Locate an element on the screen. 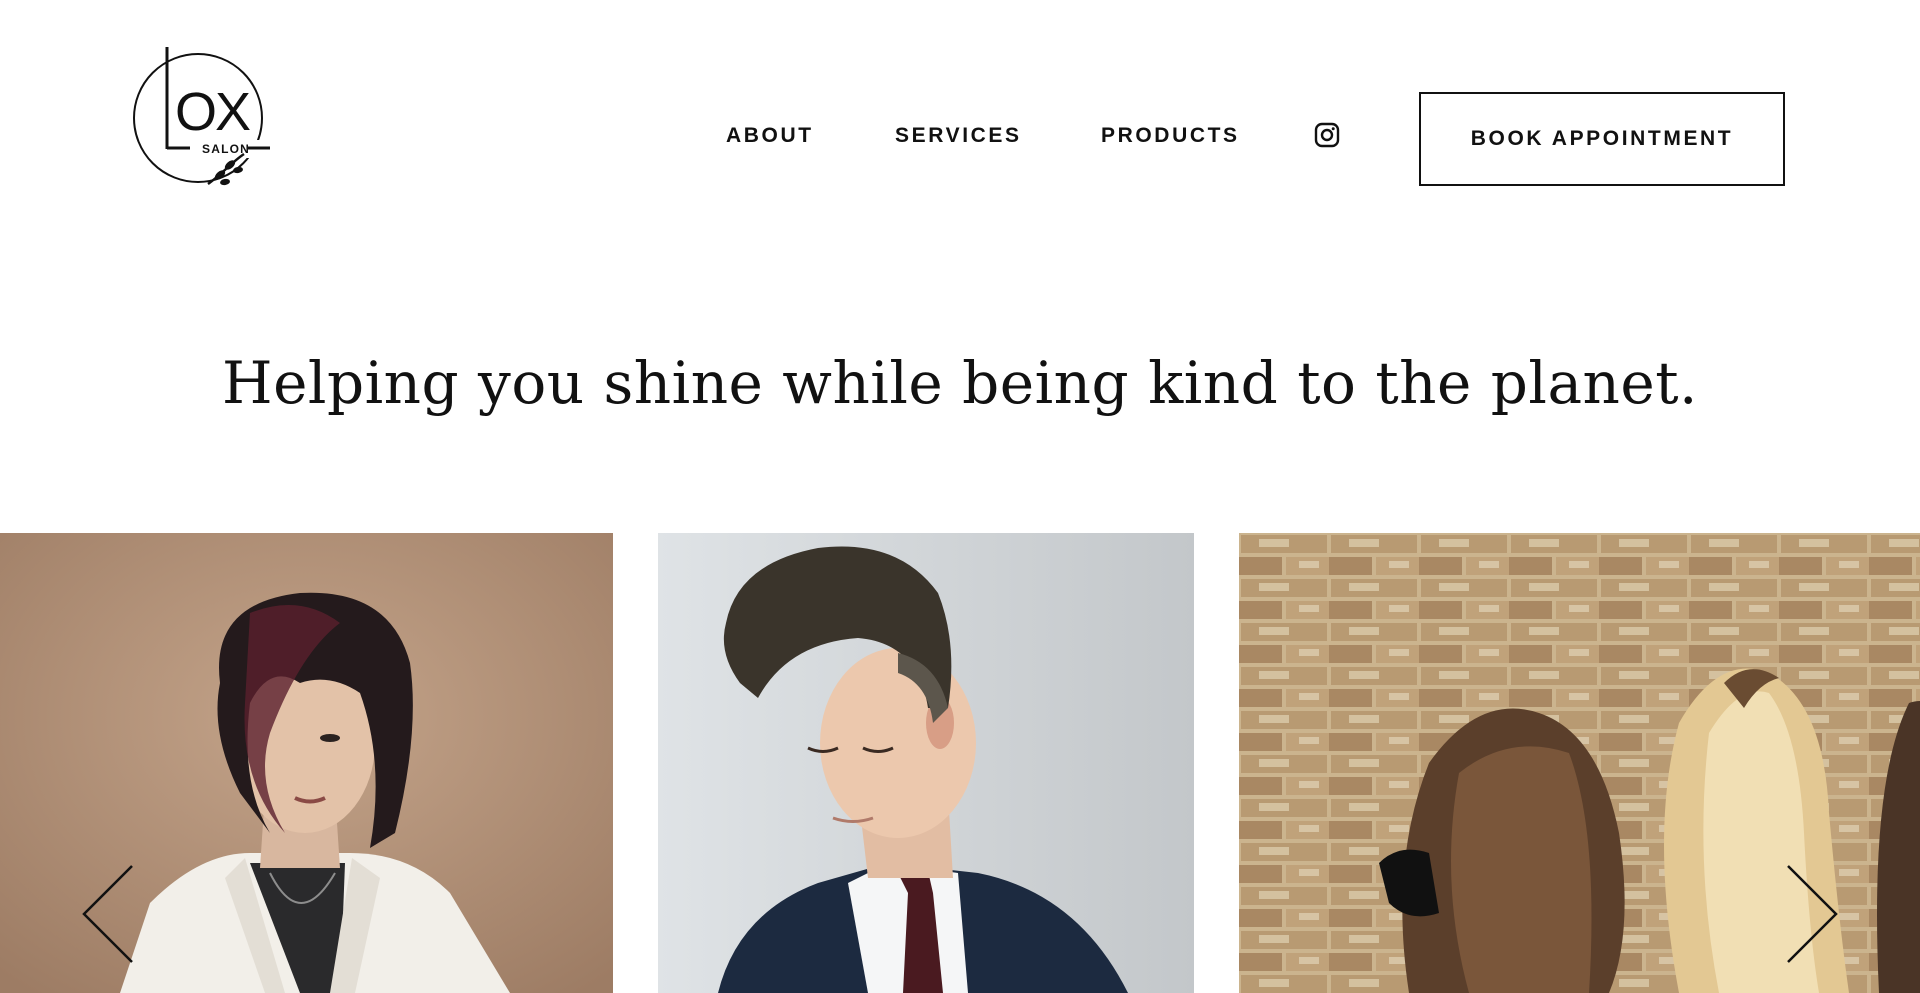 The width and height of the screenshot is (1920, 993). nav-products: PRODUCTS is located at coordinates (1170, 136).